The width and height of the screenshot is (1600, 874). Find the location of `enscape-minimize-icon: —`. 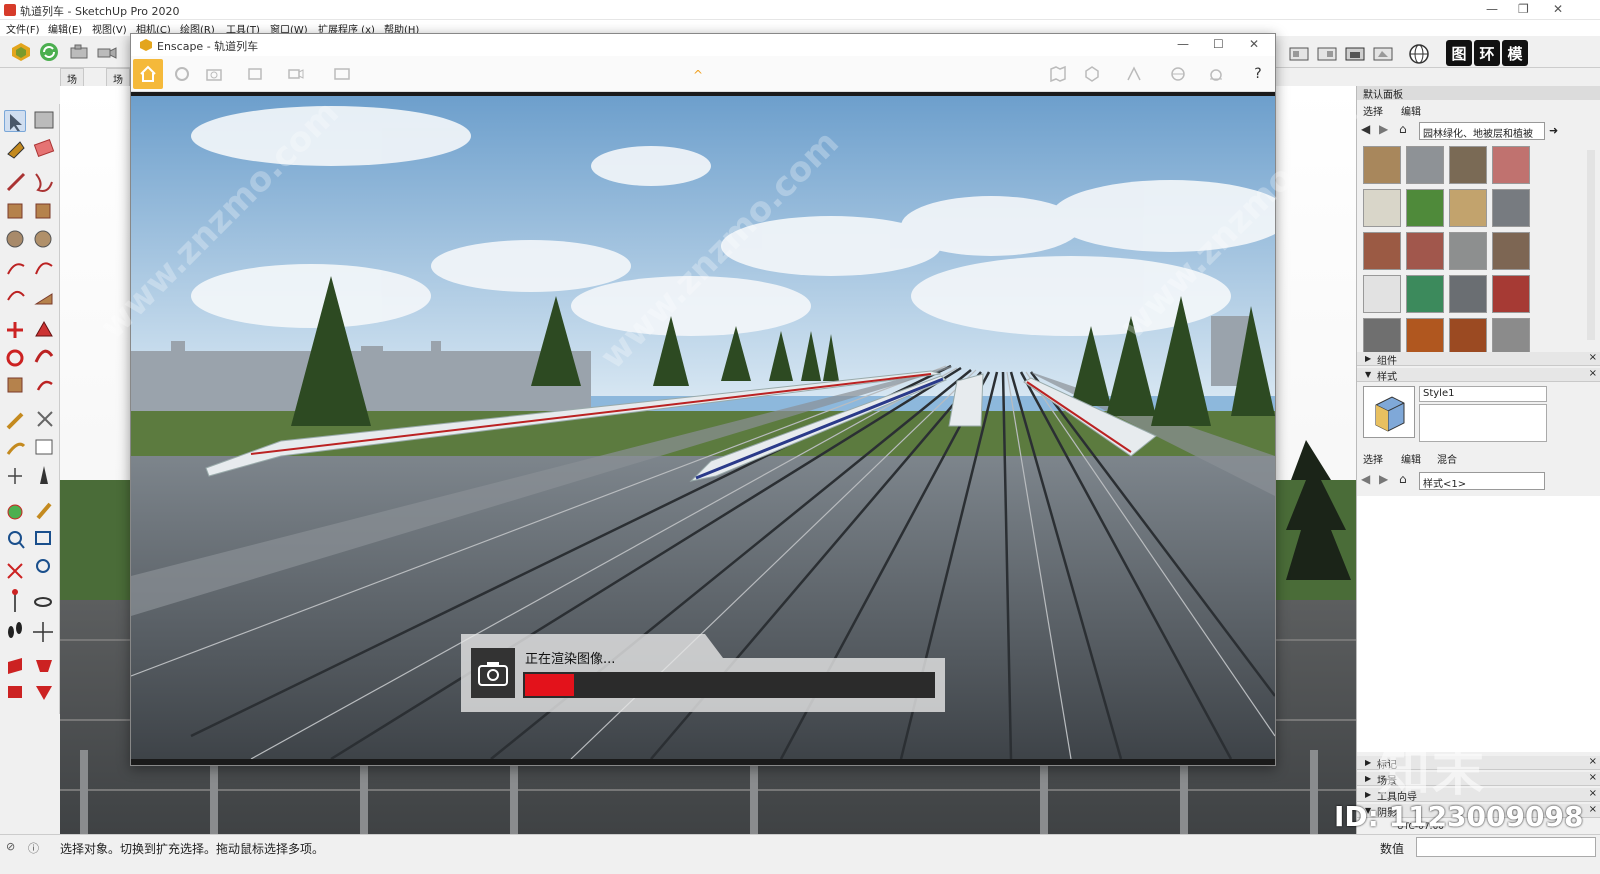

enscape-minimize-icon: — is located at coordinates (1183, 44).